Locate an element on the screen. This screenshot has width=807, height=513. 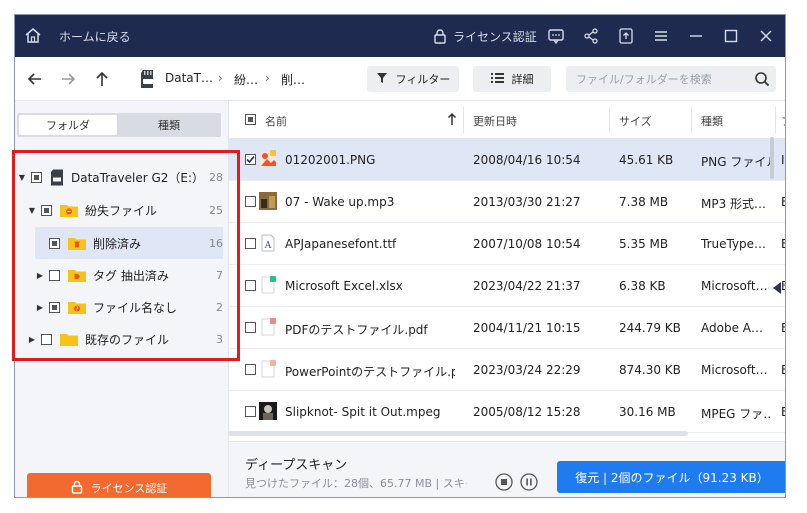
recover-button: 復元 | 2個のファイル（91.23 KB） is located at coordinates (671, 477).